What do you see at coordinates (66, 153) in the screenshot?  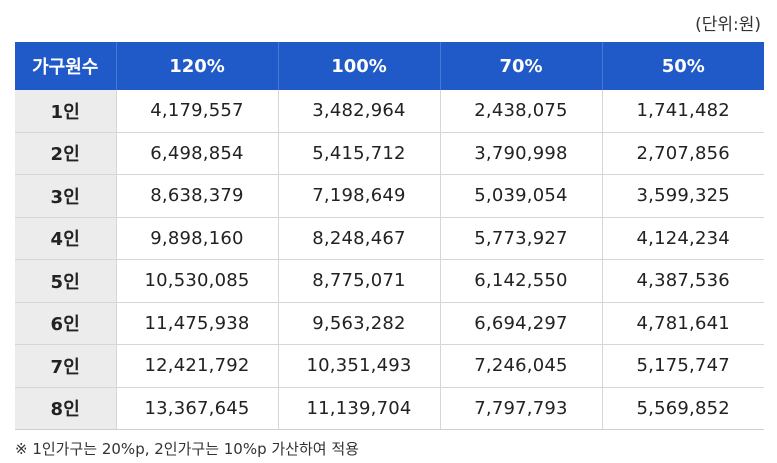 I see `row-header: 2인` at bounding box center [66, 153].